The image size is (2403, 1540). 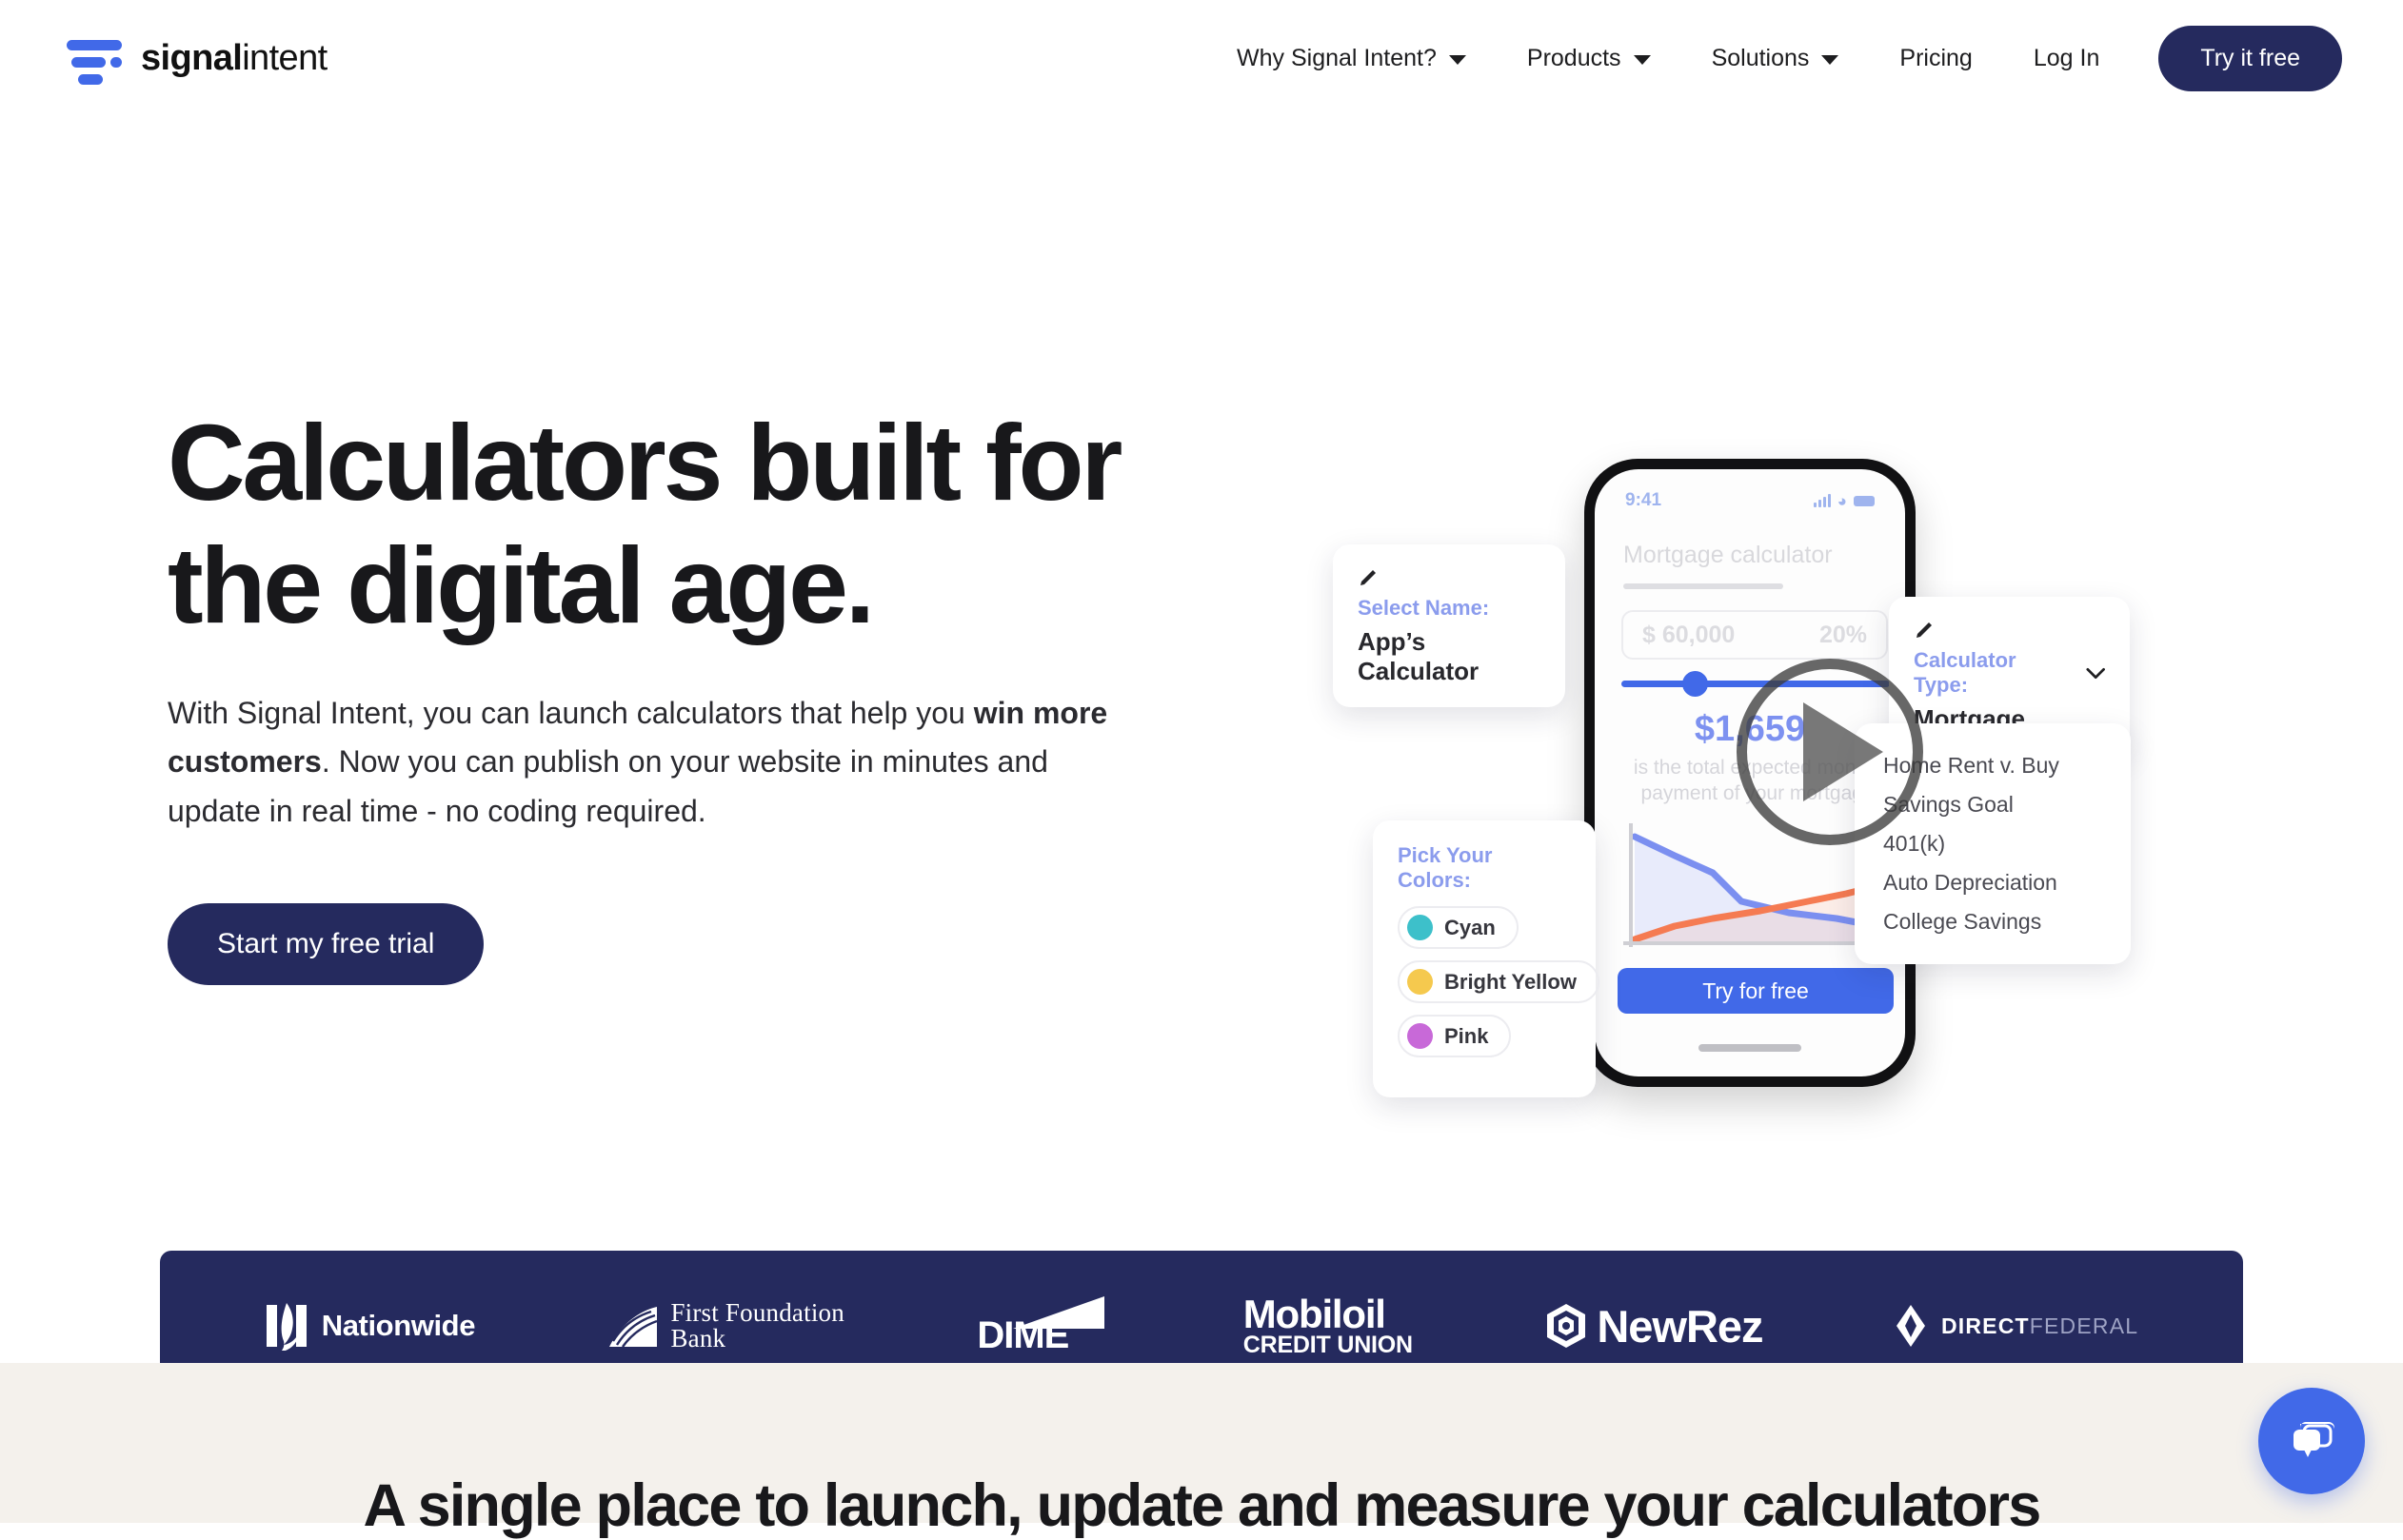 I want to click on logo-label-line1: Mobiloil, so click(x=1328, y=1314).